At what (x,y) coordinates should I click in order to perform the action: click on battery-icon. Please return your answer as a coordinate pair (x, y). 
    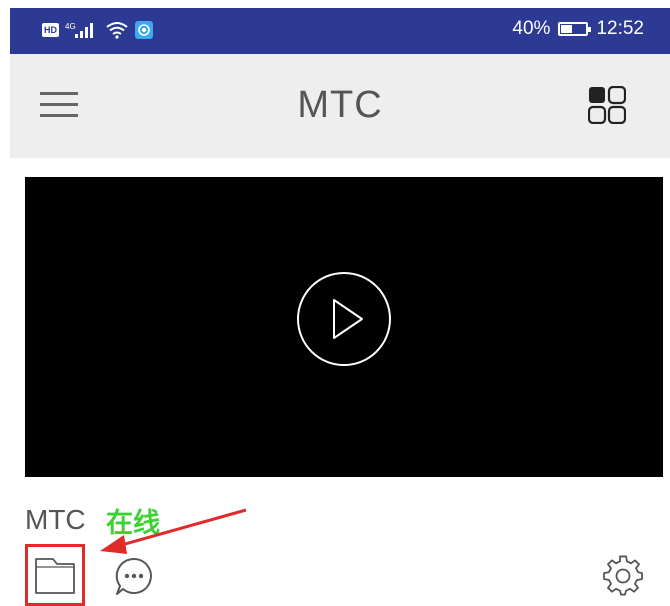
    Looking at the image, I should click on (575, 29).